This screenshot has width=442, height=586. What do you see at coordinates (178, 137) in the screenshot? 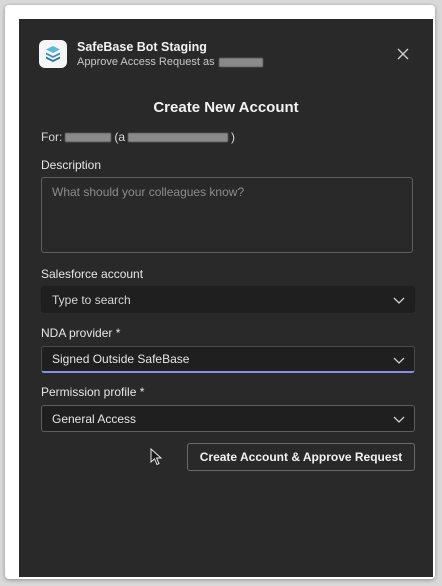
I see `redacted-requester-email` at bounding box center [178, 137].